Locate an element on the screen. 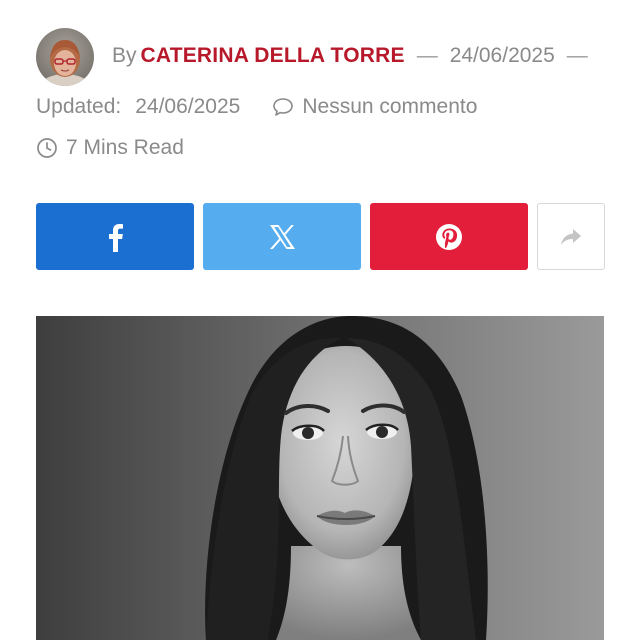 This screenshot has height=640, width=640. read-time-row: 7 Mins Read is located at coordinates (110, 148).